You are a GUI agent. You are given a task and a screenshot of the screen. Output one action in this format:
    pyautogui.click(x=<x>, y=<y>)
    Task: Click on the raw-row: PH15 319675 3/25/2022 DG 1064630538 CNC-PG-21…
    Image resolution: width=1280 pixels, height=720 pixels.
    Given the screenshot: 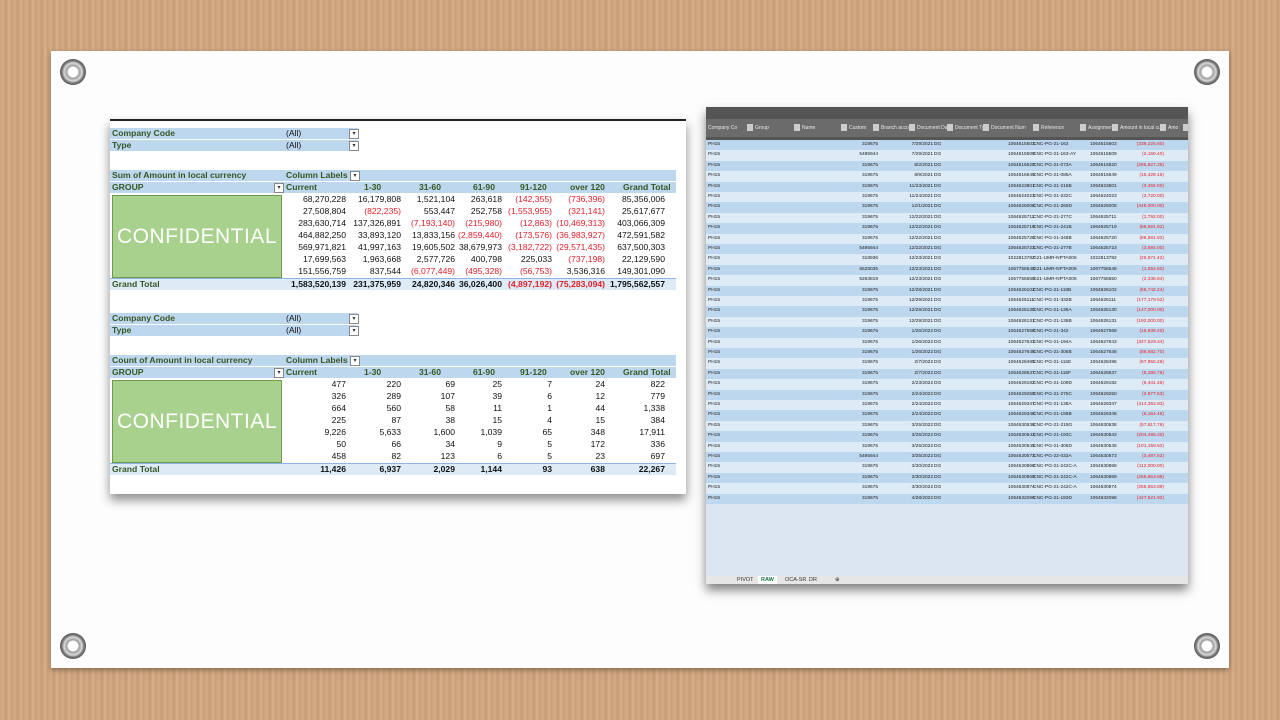 What is the action you would take?
    pyautogui.click(x=947, y=426)
    